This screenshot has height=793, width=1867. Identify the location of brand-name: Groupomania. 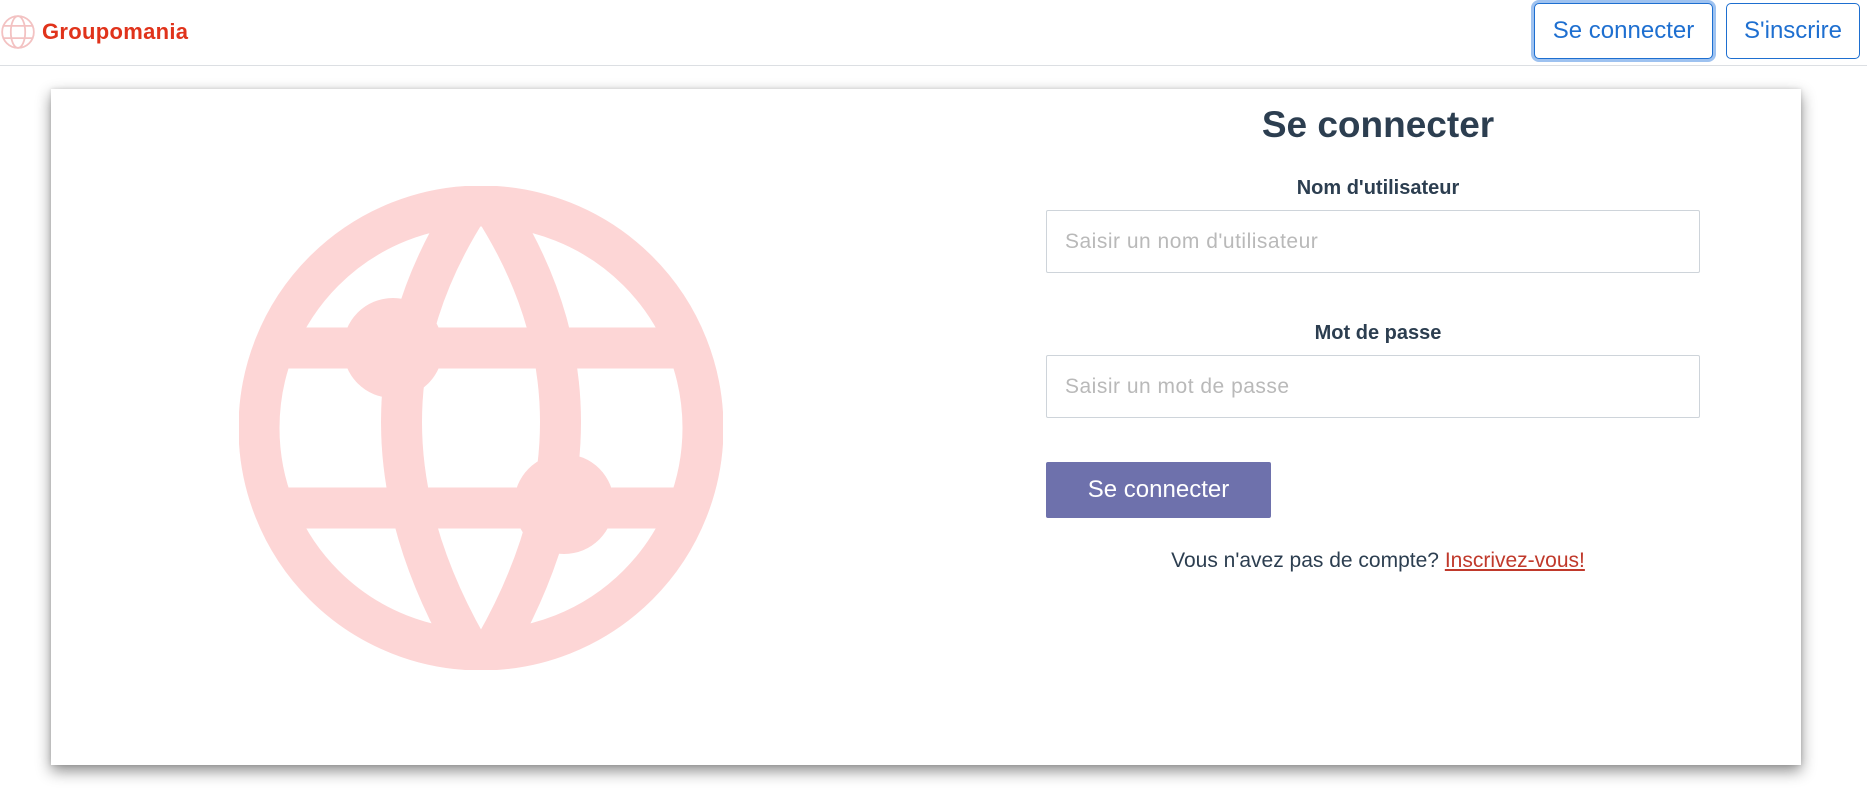
(115, 31).